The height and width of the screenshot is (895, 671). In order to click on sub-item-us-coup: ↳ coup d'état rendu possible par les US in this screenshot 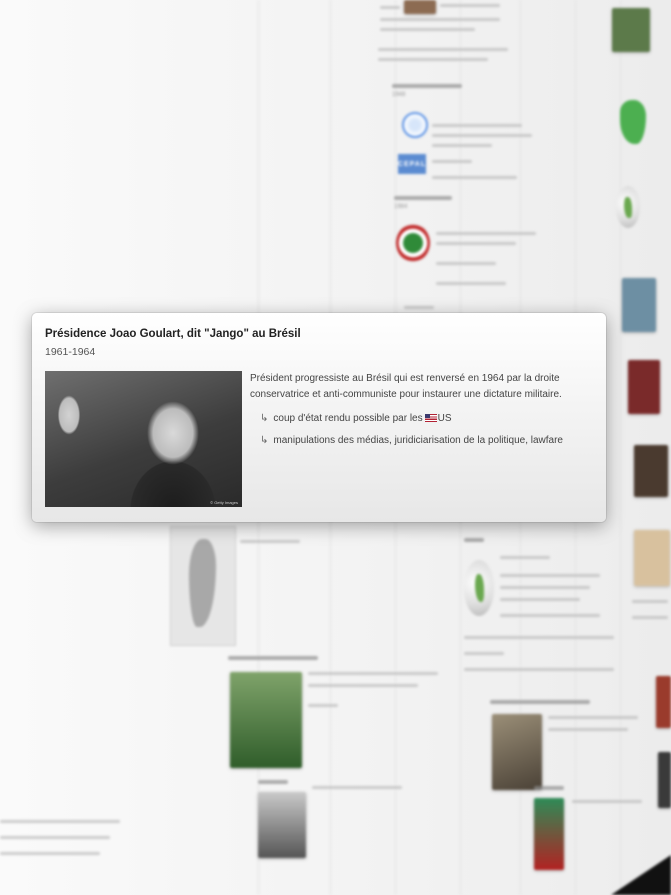, I will do `click(356, 418)`.